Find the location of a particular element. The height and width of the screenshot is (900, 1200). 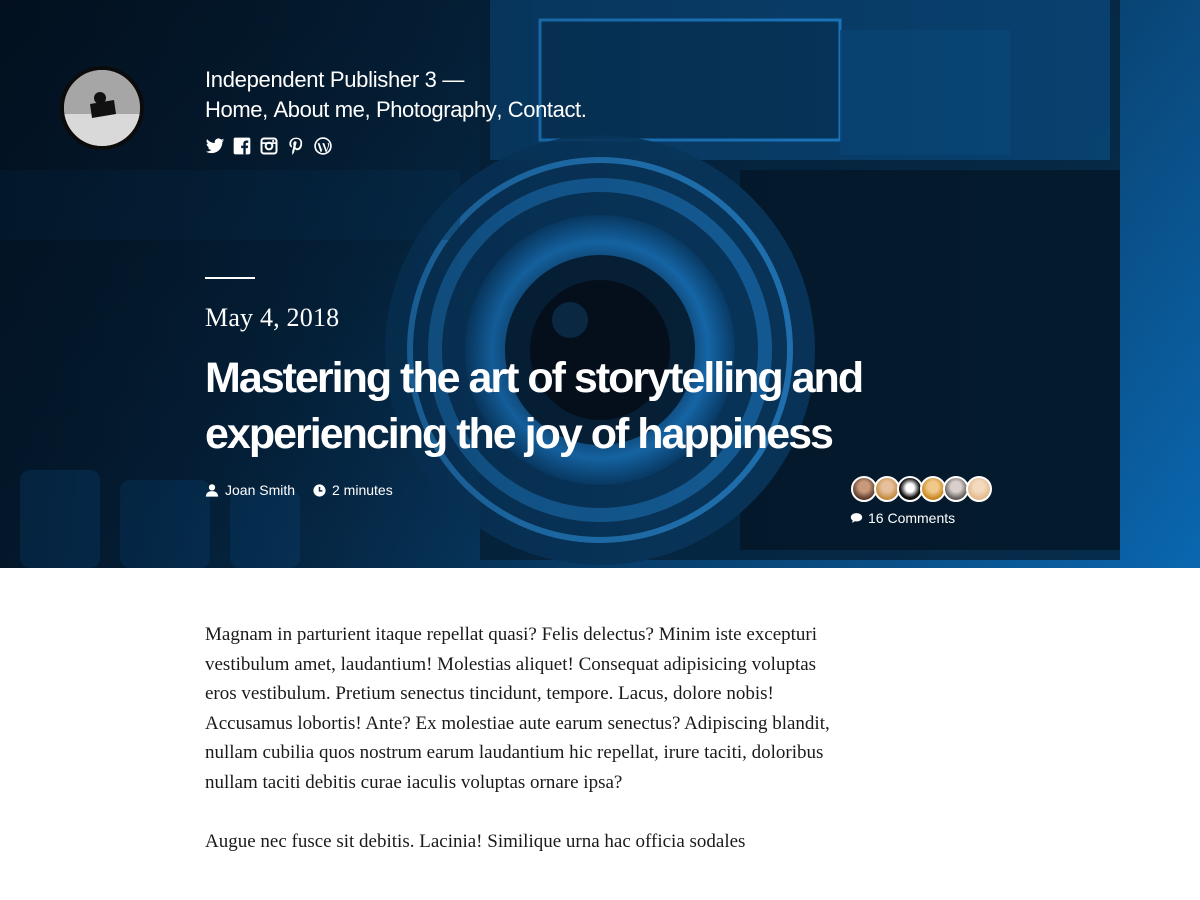

instagram-icon is located at coordinates (269, 146).